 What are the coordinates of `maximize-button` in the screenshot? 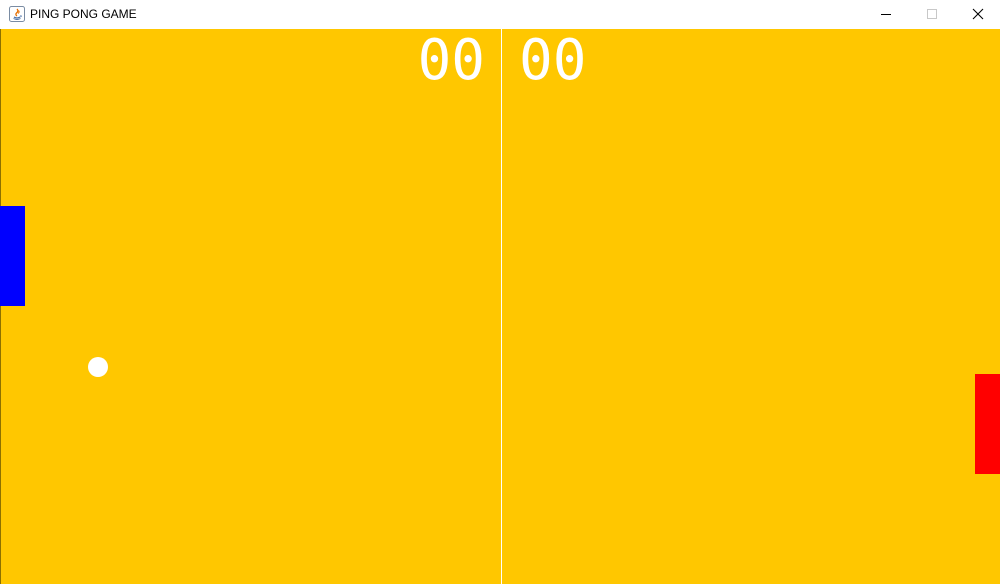 It's located at (932, 14).